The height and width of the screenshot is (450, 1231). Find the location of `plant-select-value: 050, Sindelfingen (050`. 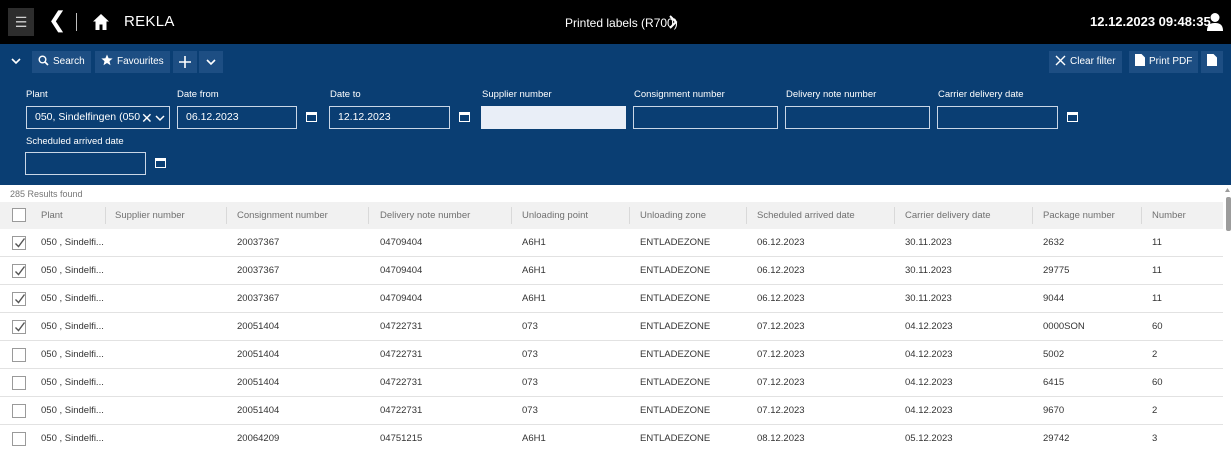

plant-select-value: 050, Sindelfingen (050 is located at coordinates (88, 117).